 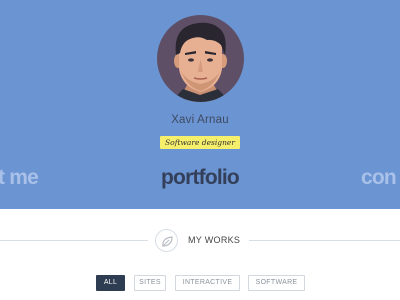 I want to click on section-title: MY WORKS, so click(x=214, y=240).